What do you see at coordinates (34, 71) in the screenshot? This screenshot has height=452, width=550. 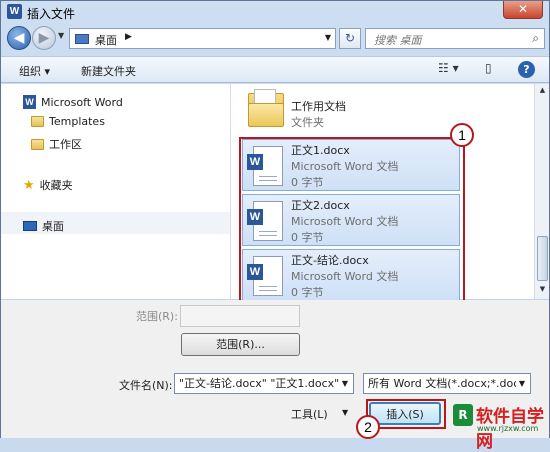 I see `organize-menu: 组织 ▾` at bounding box center [34, 71].